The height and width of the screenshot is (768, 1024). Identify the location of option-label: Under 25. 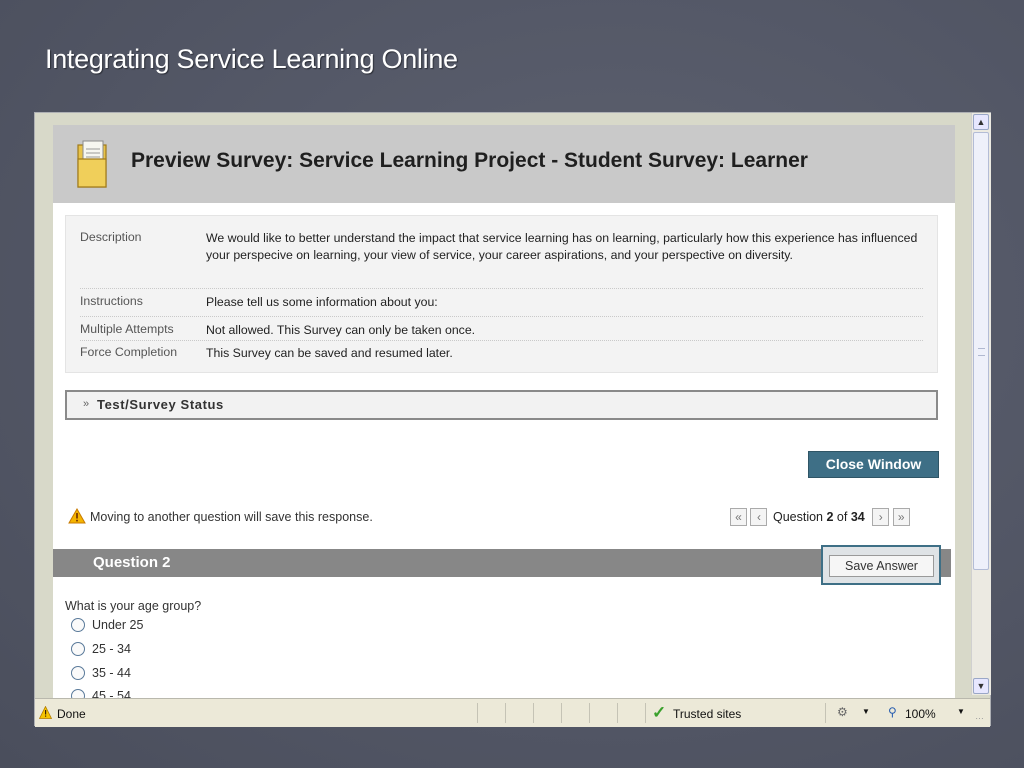
(118, 625).